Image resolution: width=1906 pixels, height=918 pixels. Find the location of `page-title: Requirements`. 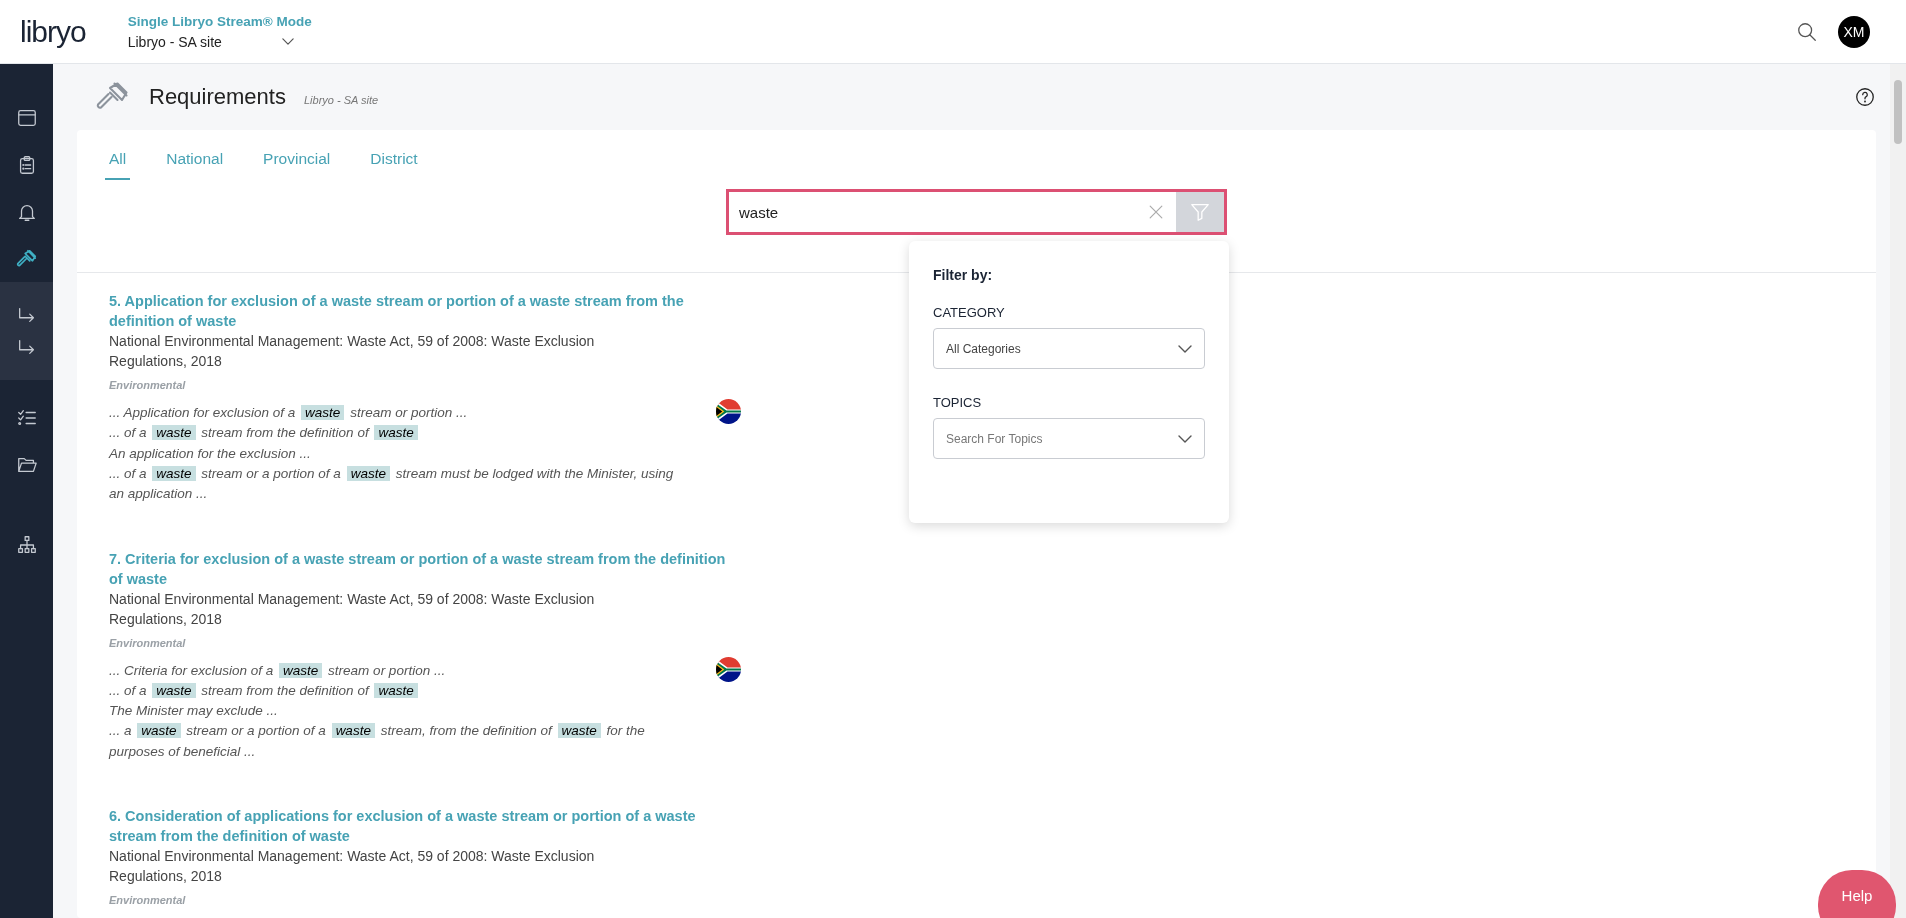

page-title: Requirements is located at coordinates (217, 97).